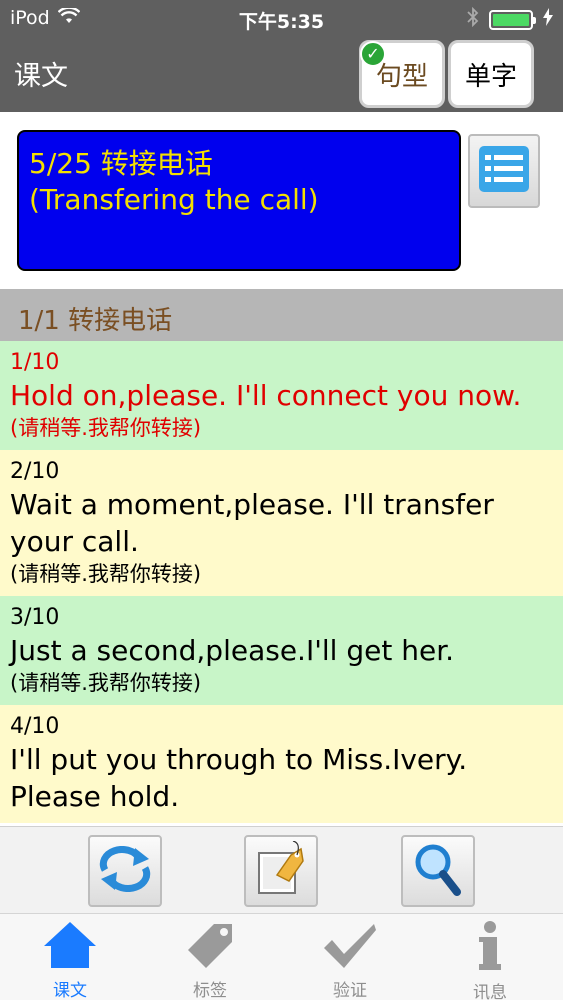 The height and width of the screenshot is (1000, 563). I want to click on word-button-label: 单字, so click(490, 76).